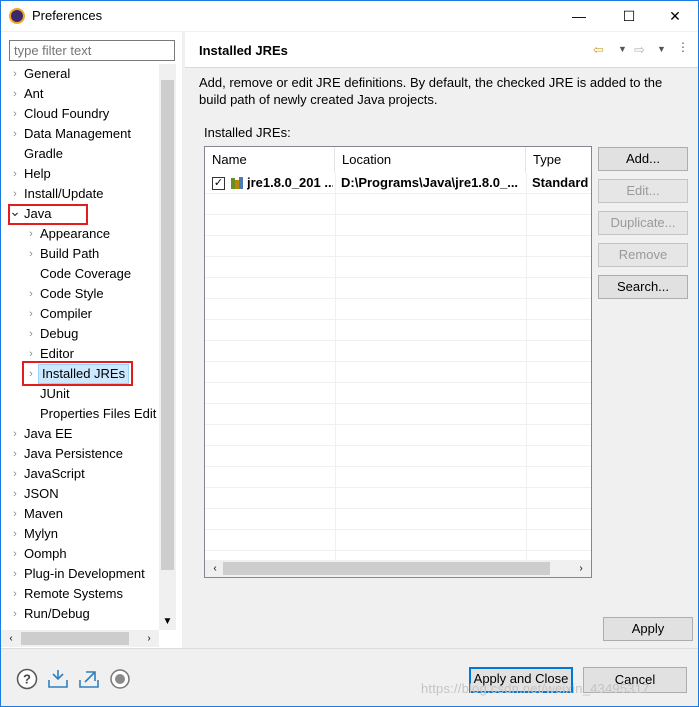 Image resolution: width=699 pixels, height=707 pixels. I want to click on remove-button: Remove, so click(643, 255).